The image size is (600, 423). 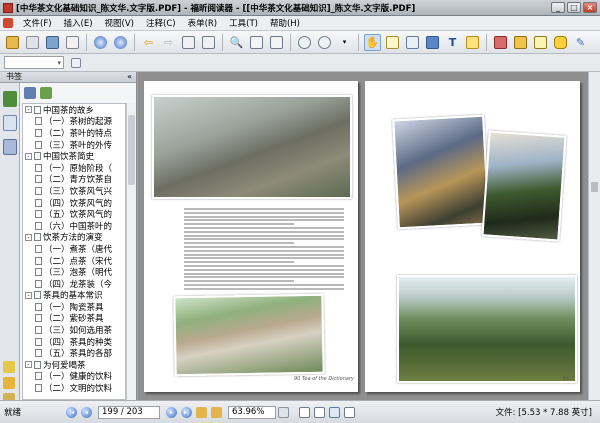 I want to click on menu-file: 文件(F), so click(x=37, y=23).